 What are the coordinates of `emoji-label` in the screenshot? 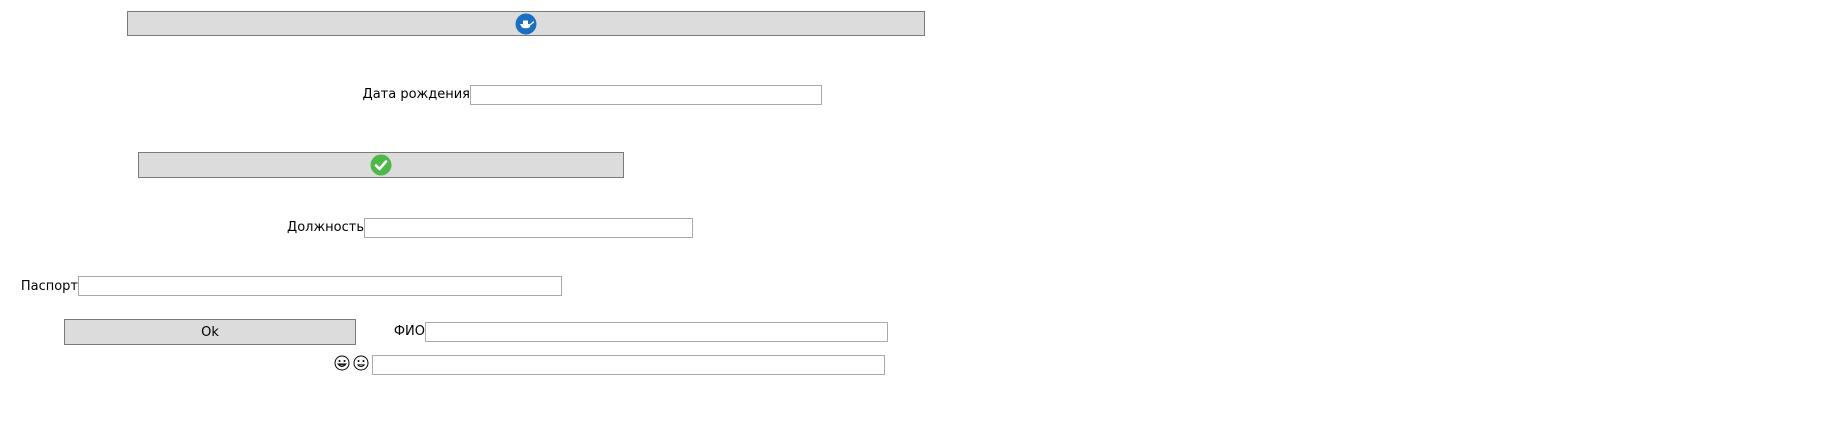 It's located at (351, 365).